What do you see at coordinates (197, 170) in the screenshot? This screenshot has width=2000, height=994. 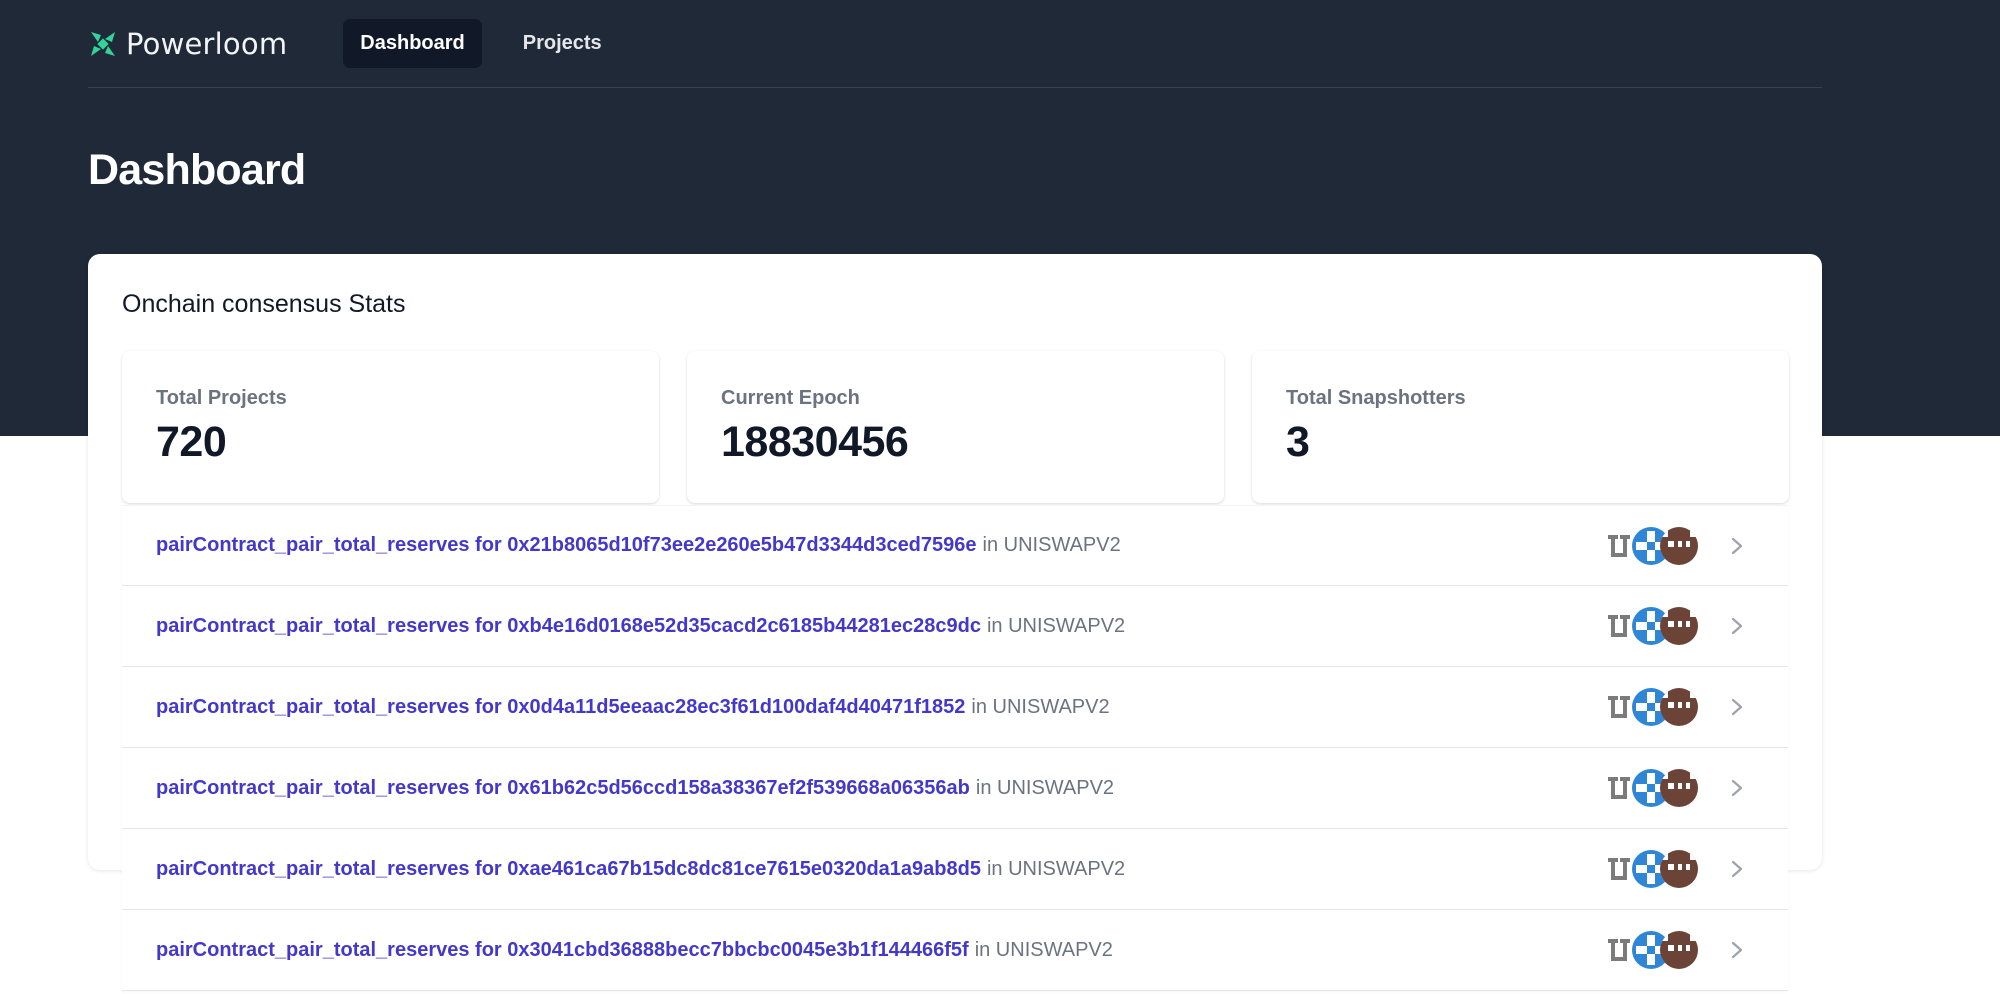 I see `page-title: Dashboard` at bounding box center [197, 170].